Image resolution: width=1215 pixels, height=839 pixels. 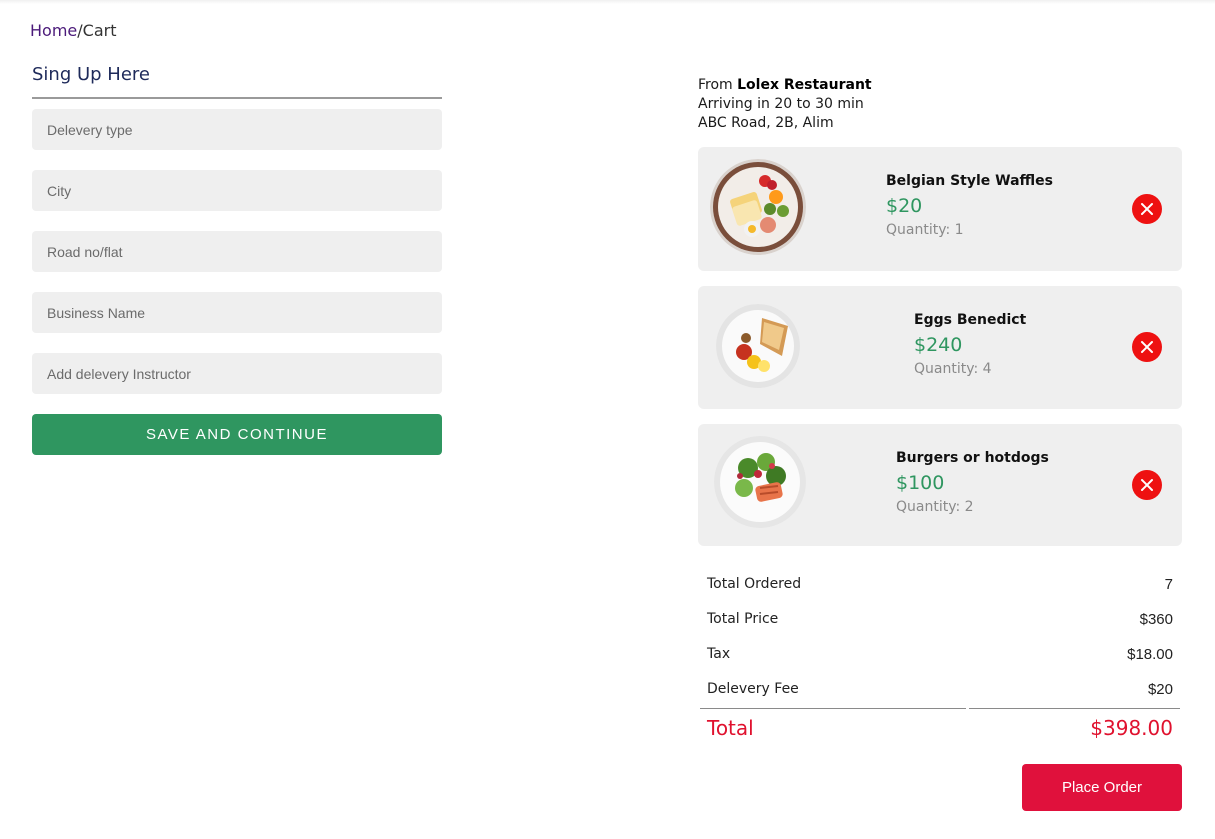 I want to click on form-title: Sing Up Here, so click(x=91, y=74).